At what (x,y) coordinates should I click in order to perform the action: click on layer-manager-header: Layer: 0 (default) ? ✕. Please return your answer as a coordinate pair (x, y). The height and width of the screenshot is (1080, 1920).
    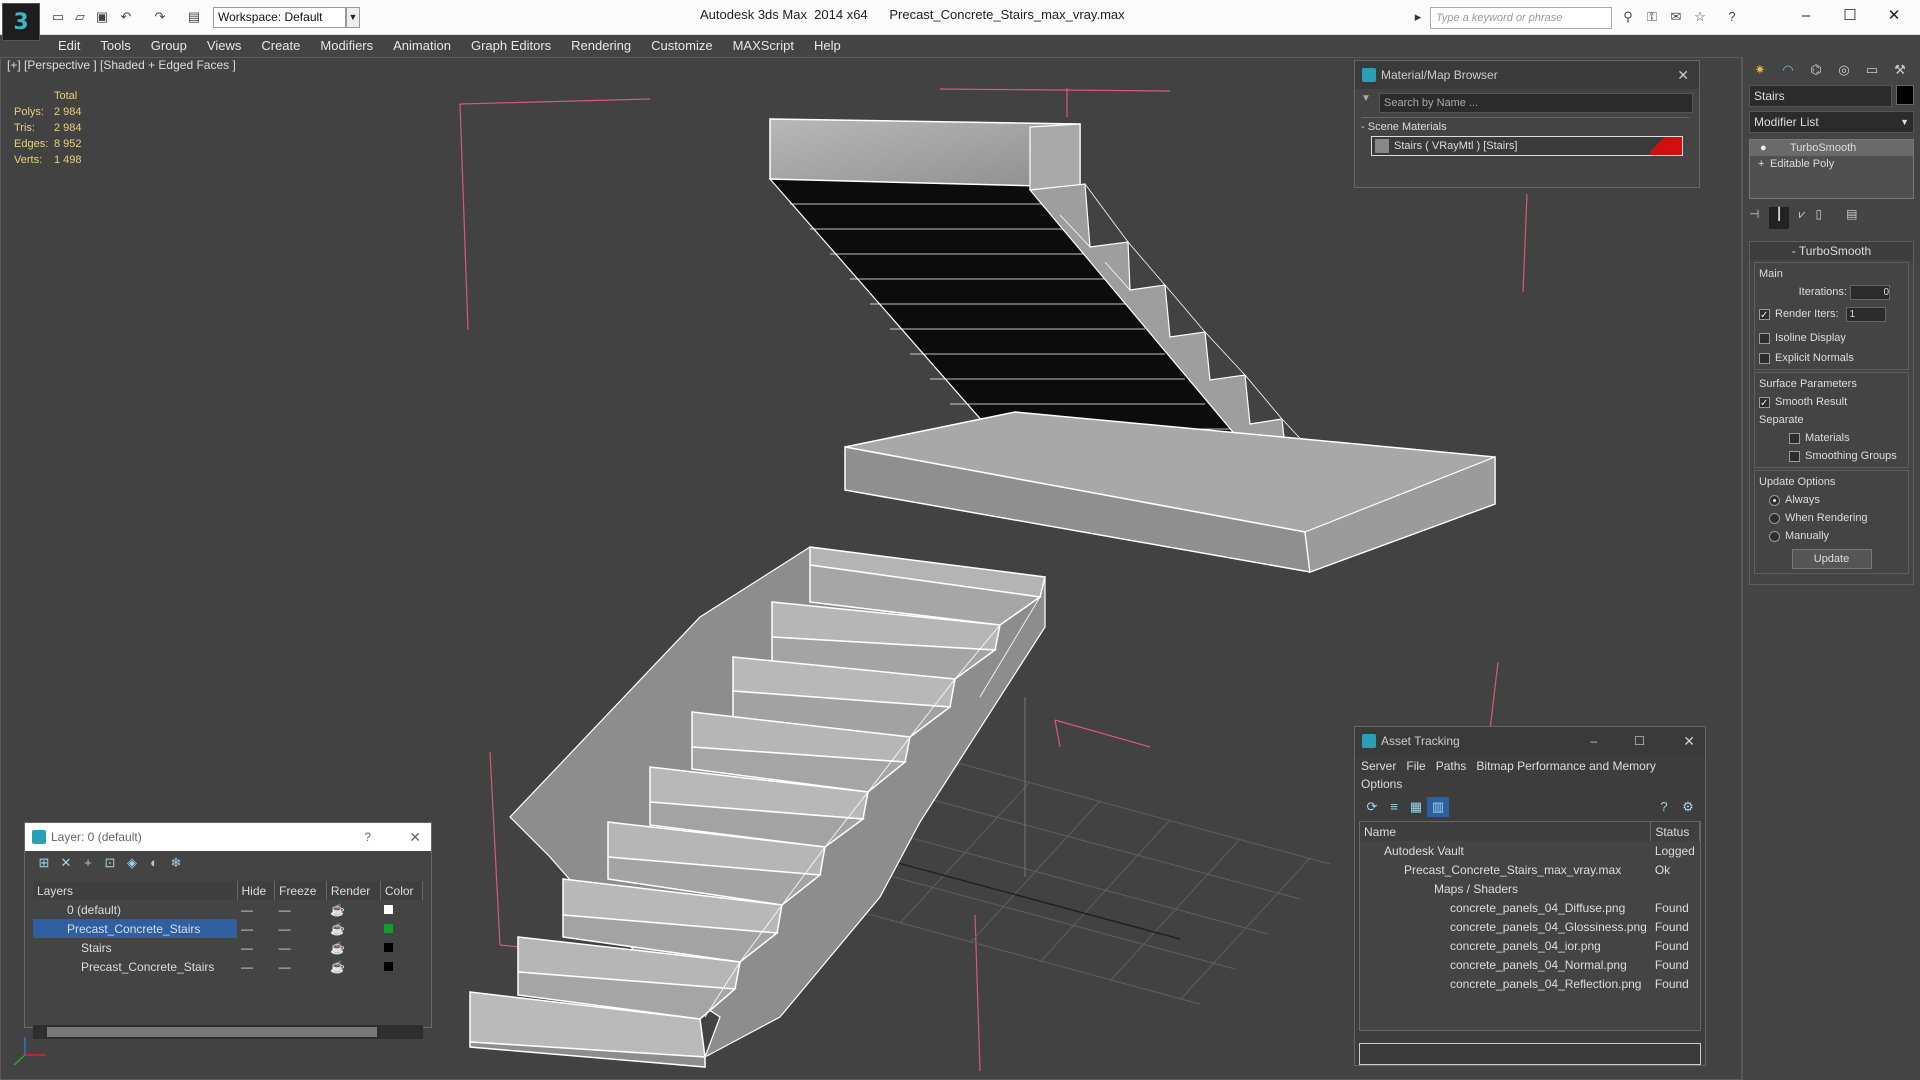
    Looking at the image, I should click on (228, 837).